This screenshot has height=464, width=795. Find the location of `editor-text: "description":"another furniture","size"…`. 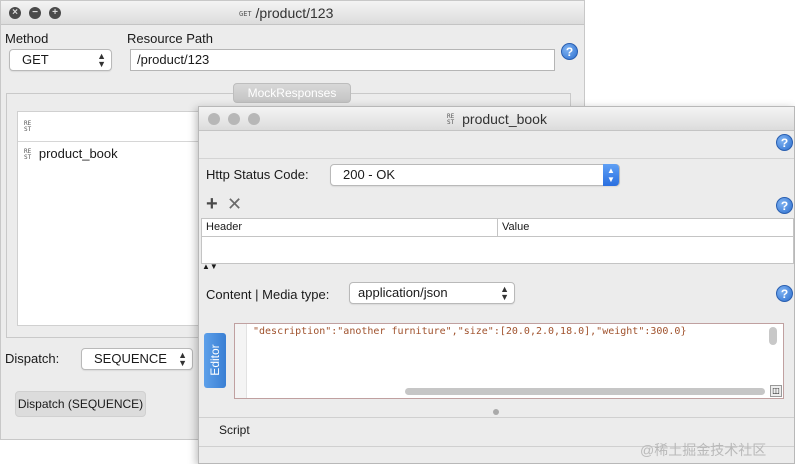

editor-text: "description":"another furniture","size"… is located at coordinates (470, 331).